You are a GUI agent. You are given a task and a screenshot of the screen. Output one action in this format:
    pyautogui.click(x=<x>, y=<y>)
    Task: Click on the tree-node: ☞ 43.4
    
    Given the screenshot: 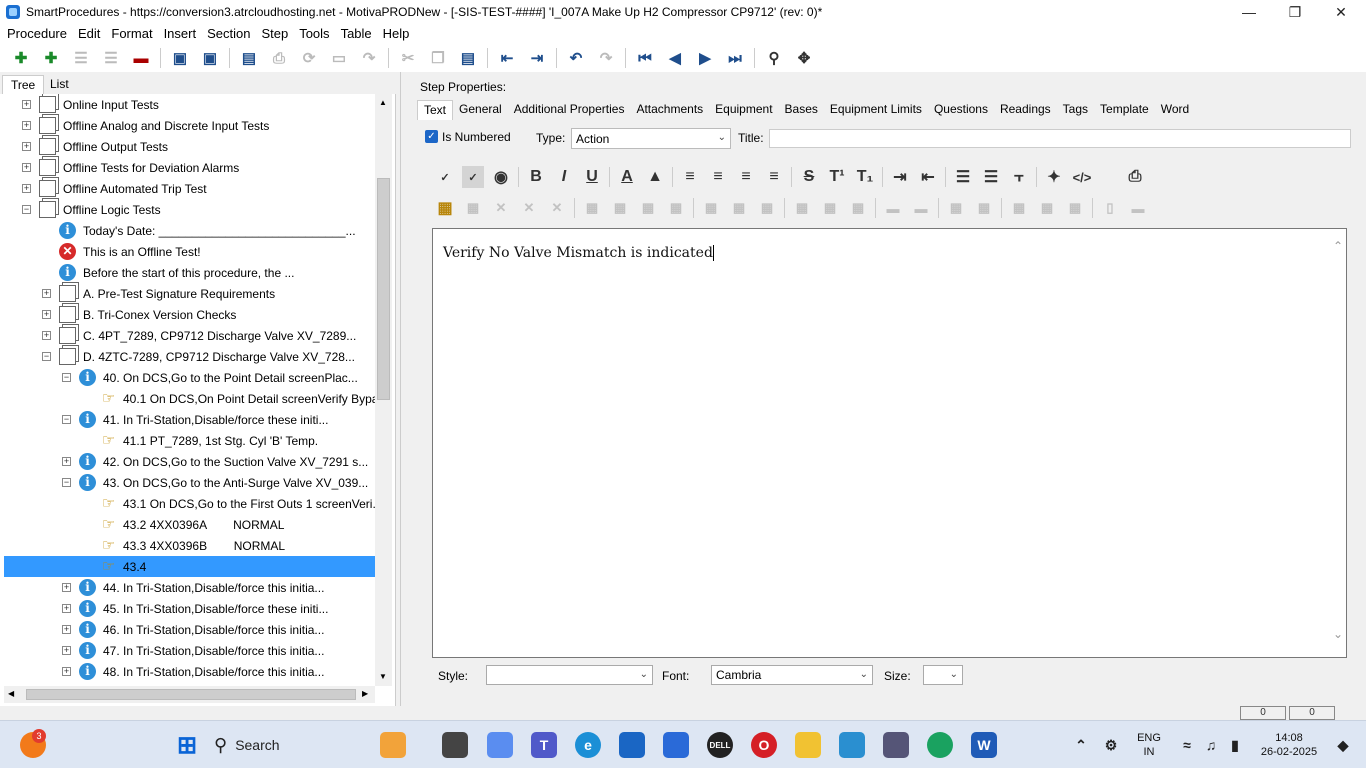 What is the action you would take?
    pyautogui.click(x=189, y=566)
    